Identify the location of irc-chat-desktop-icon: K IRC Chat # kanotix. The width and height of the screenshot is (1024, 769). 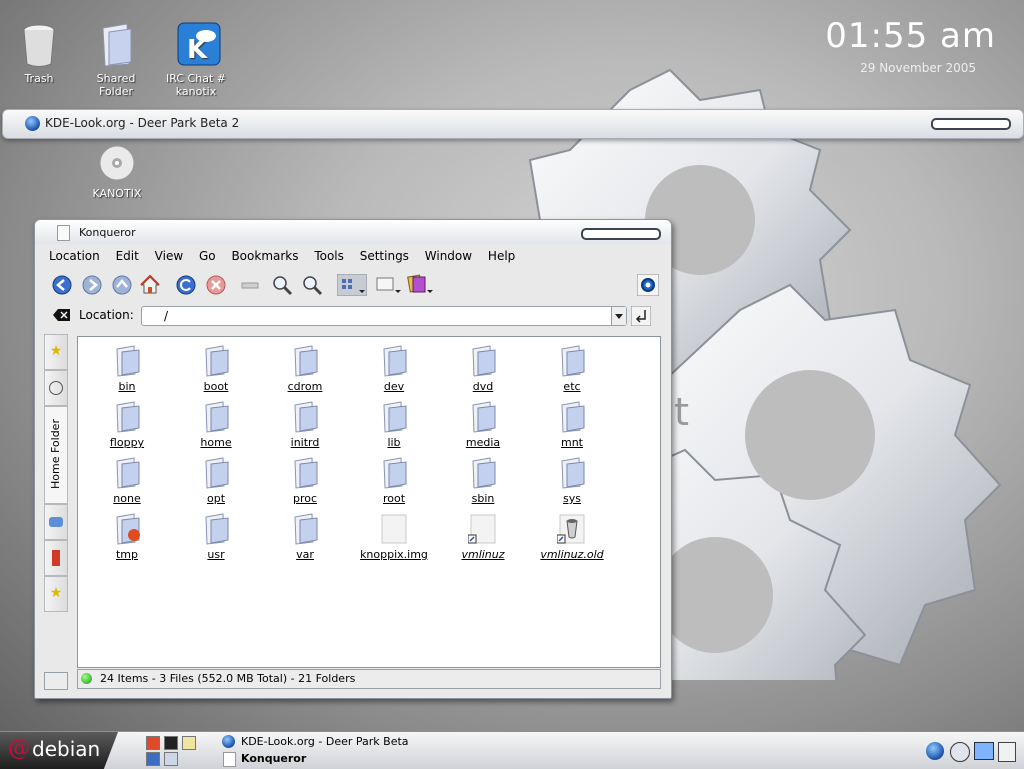
(196, 60).